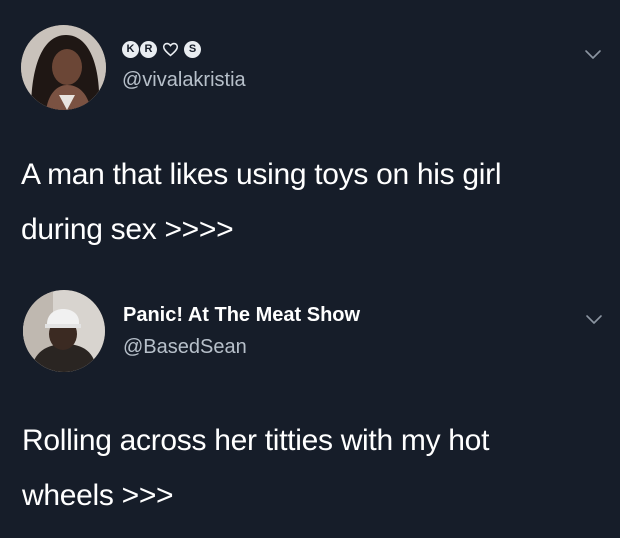 The height and width of the screenshot is (538, 620). Describe the element at coordinates (98, 495) in the screenshot. I see `tweet-text-line: wheels >>>` at that location.